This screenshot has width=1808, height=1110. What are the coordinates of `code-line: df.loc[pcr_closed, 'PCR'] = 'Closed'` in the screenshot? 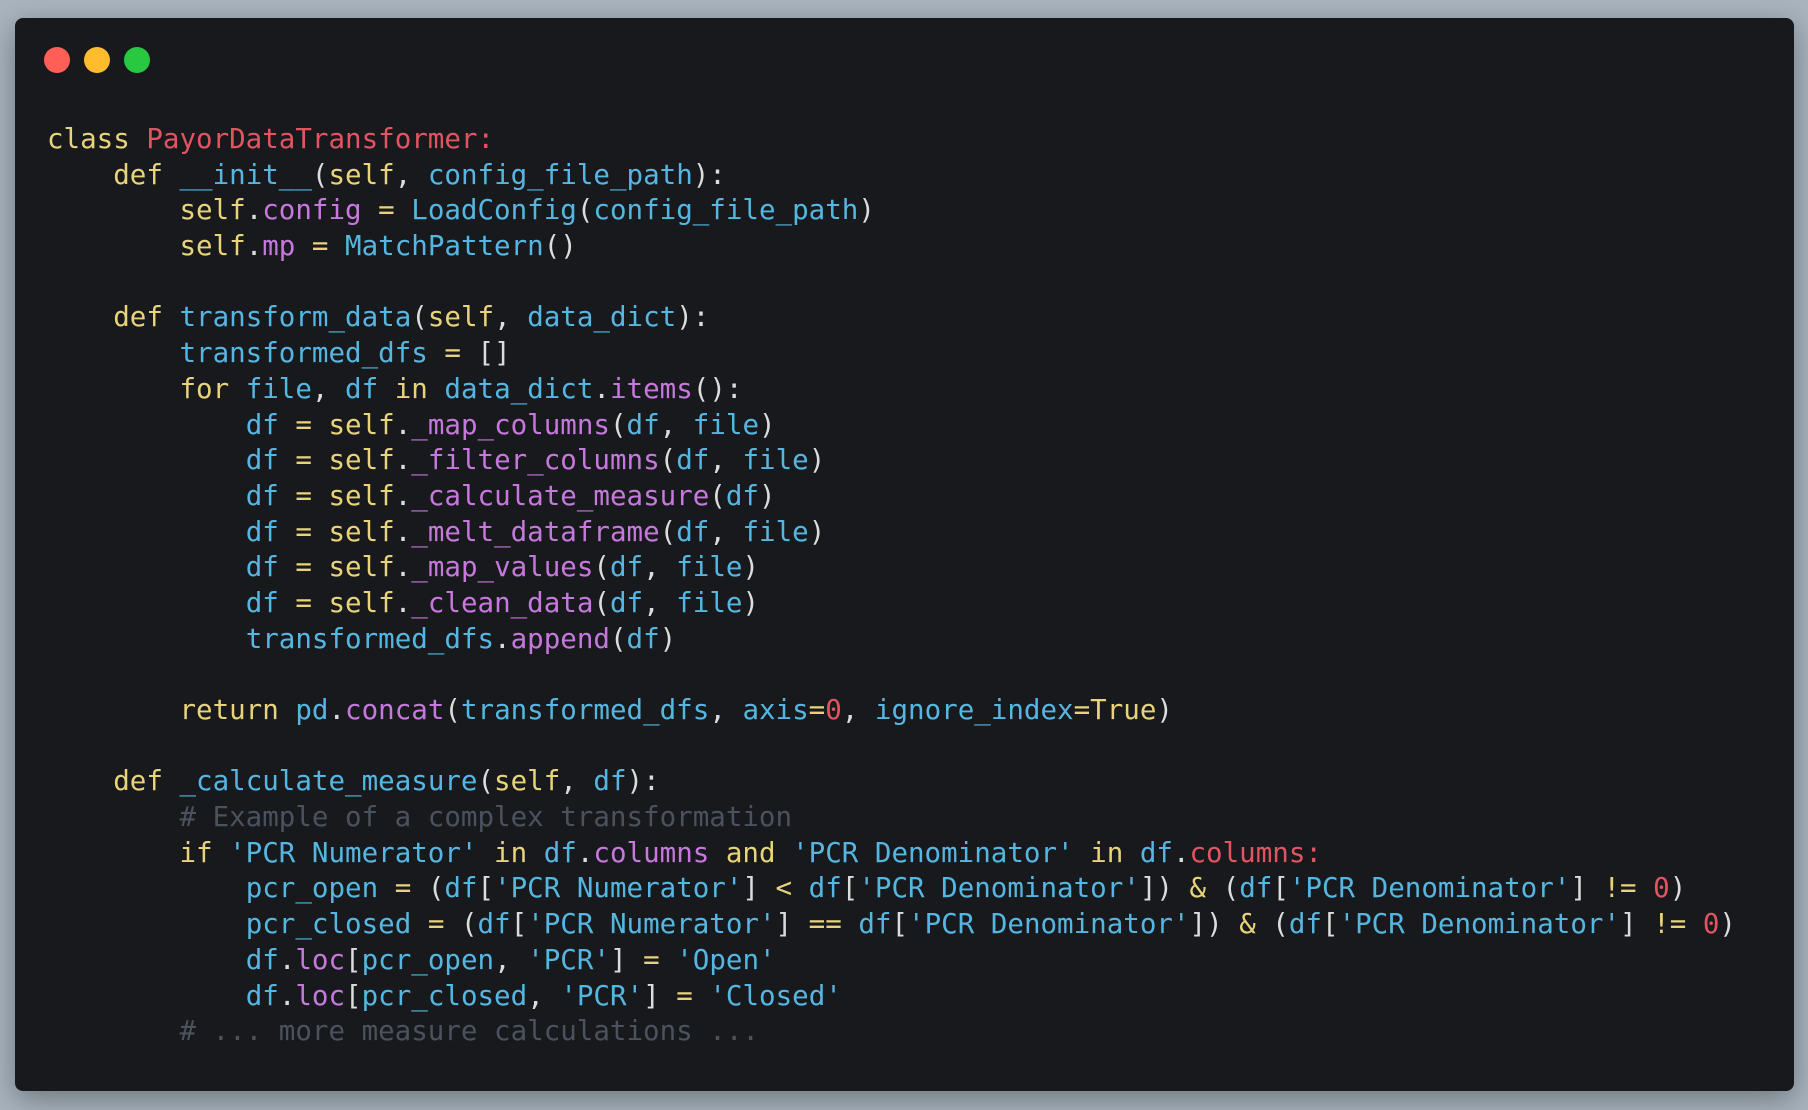 It's located at (891, 997).